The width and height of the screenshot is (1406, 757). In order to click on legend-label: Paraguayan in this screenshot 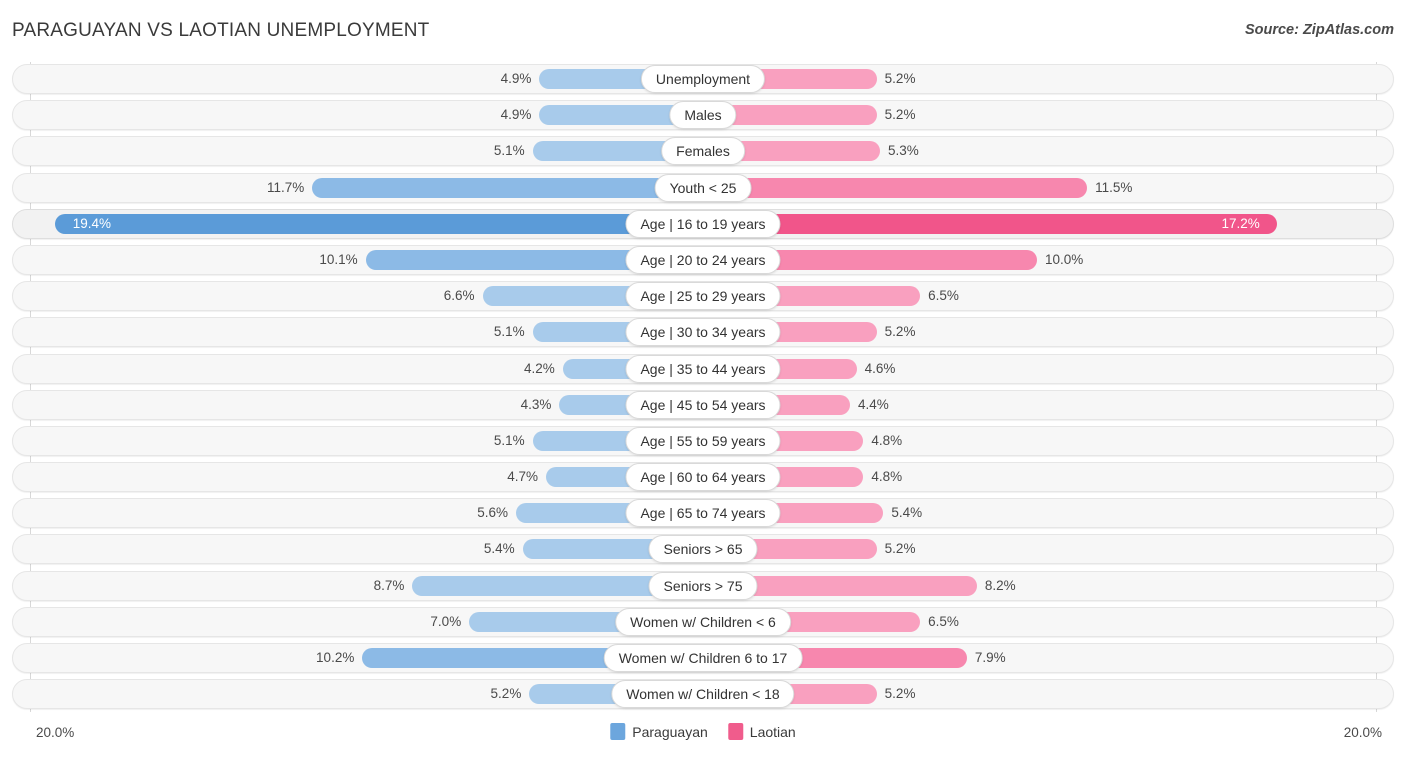, I will do `click(670, 731)`.